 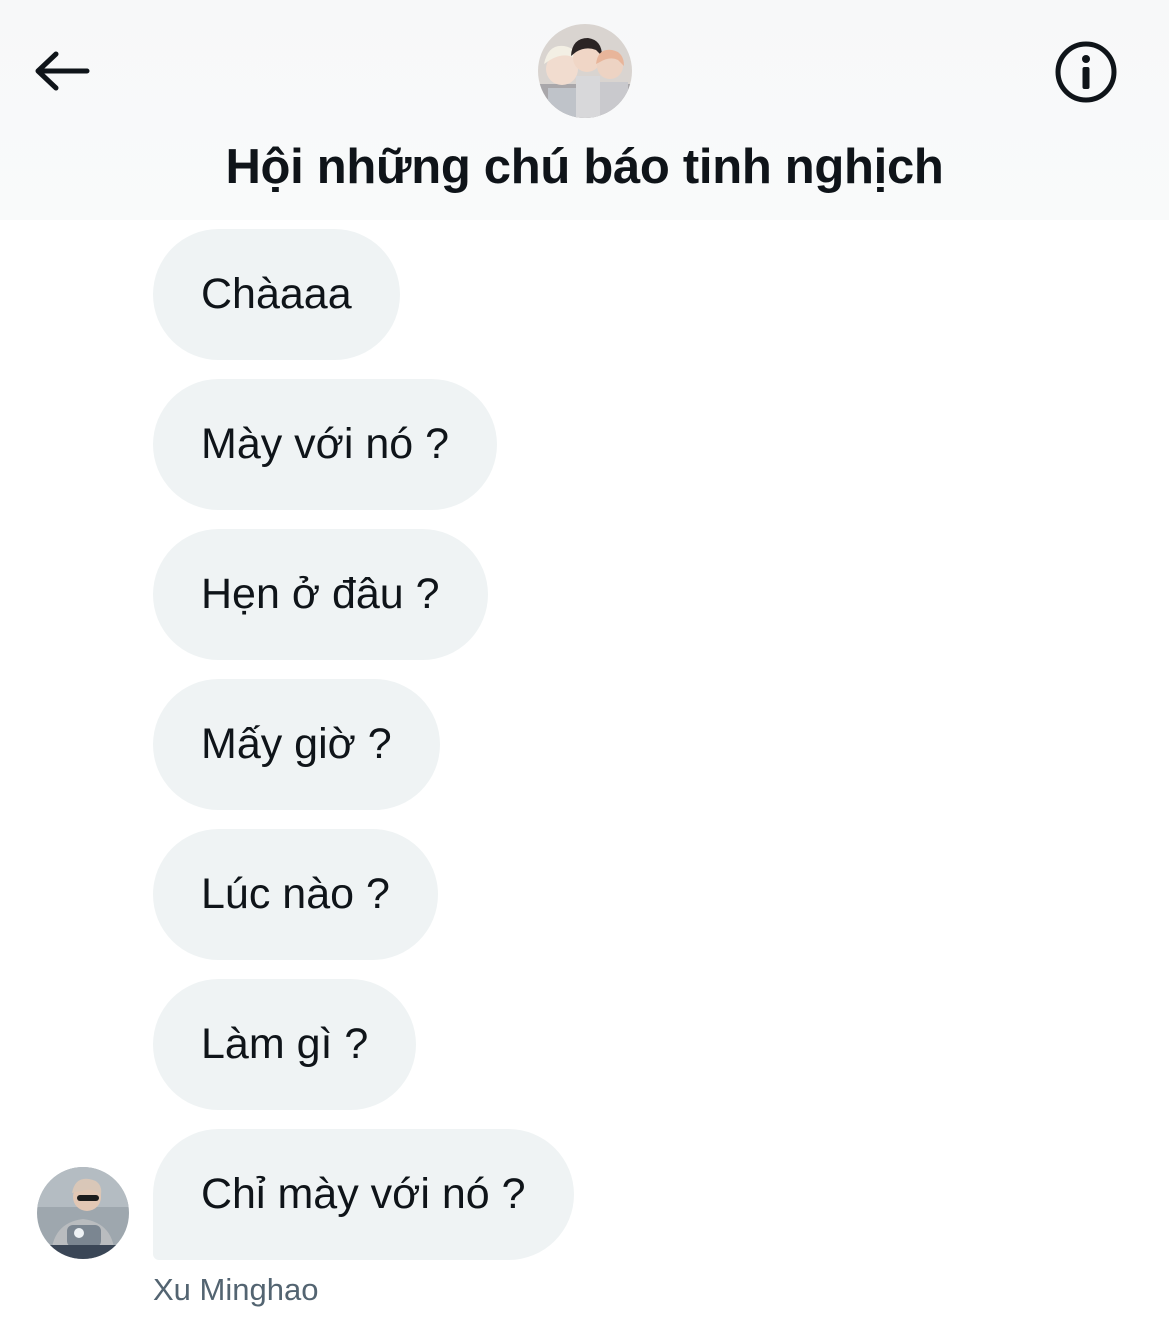 I want to click on user-photo-icon, so click(x=83, y=1213).